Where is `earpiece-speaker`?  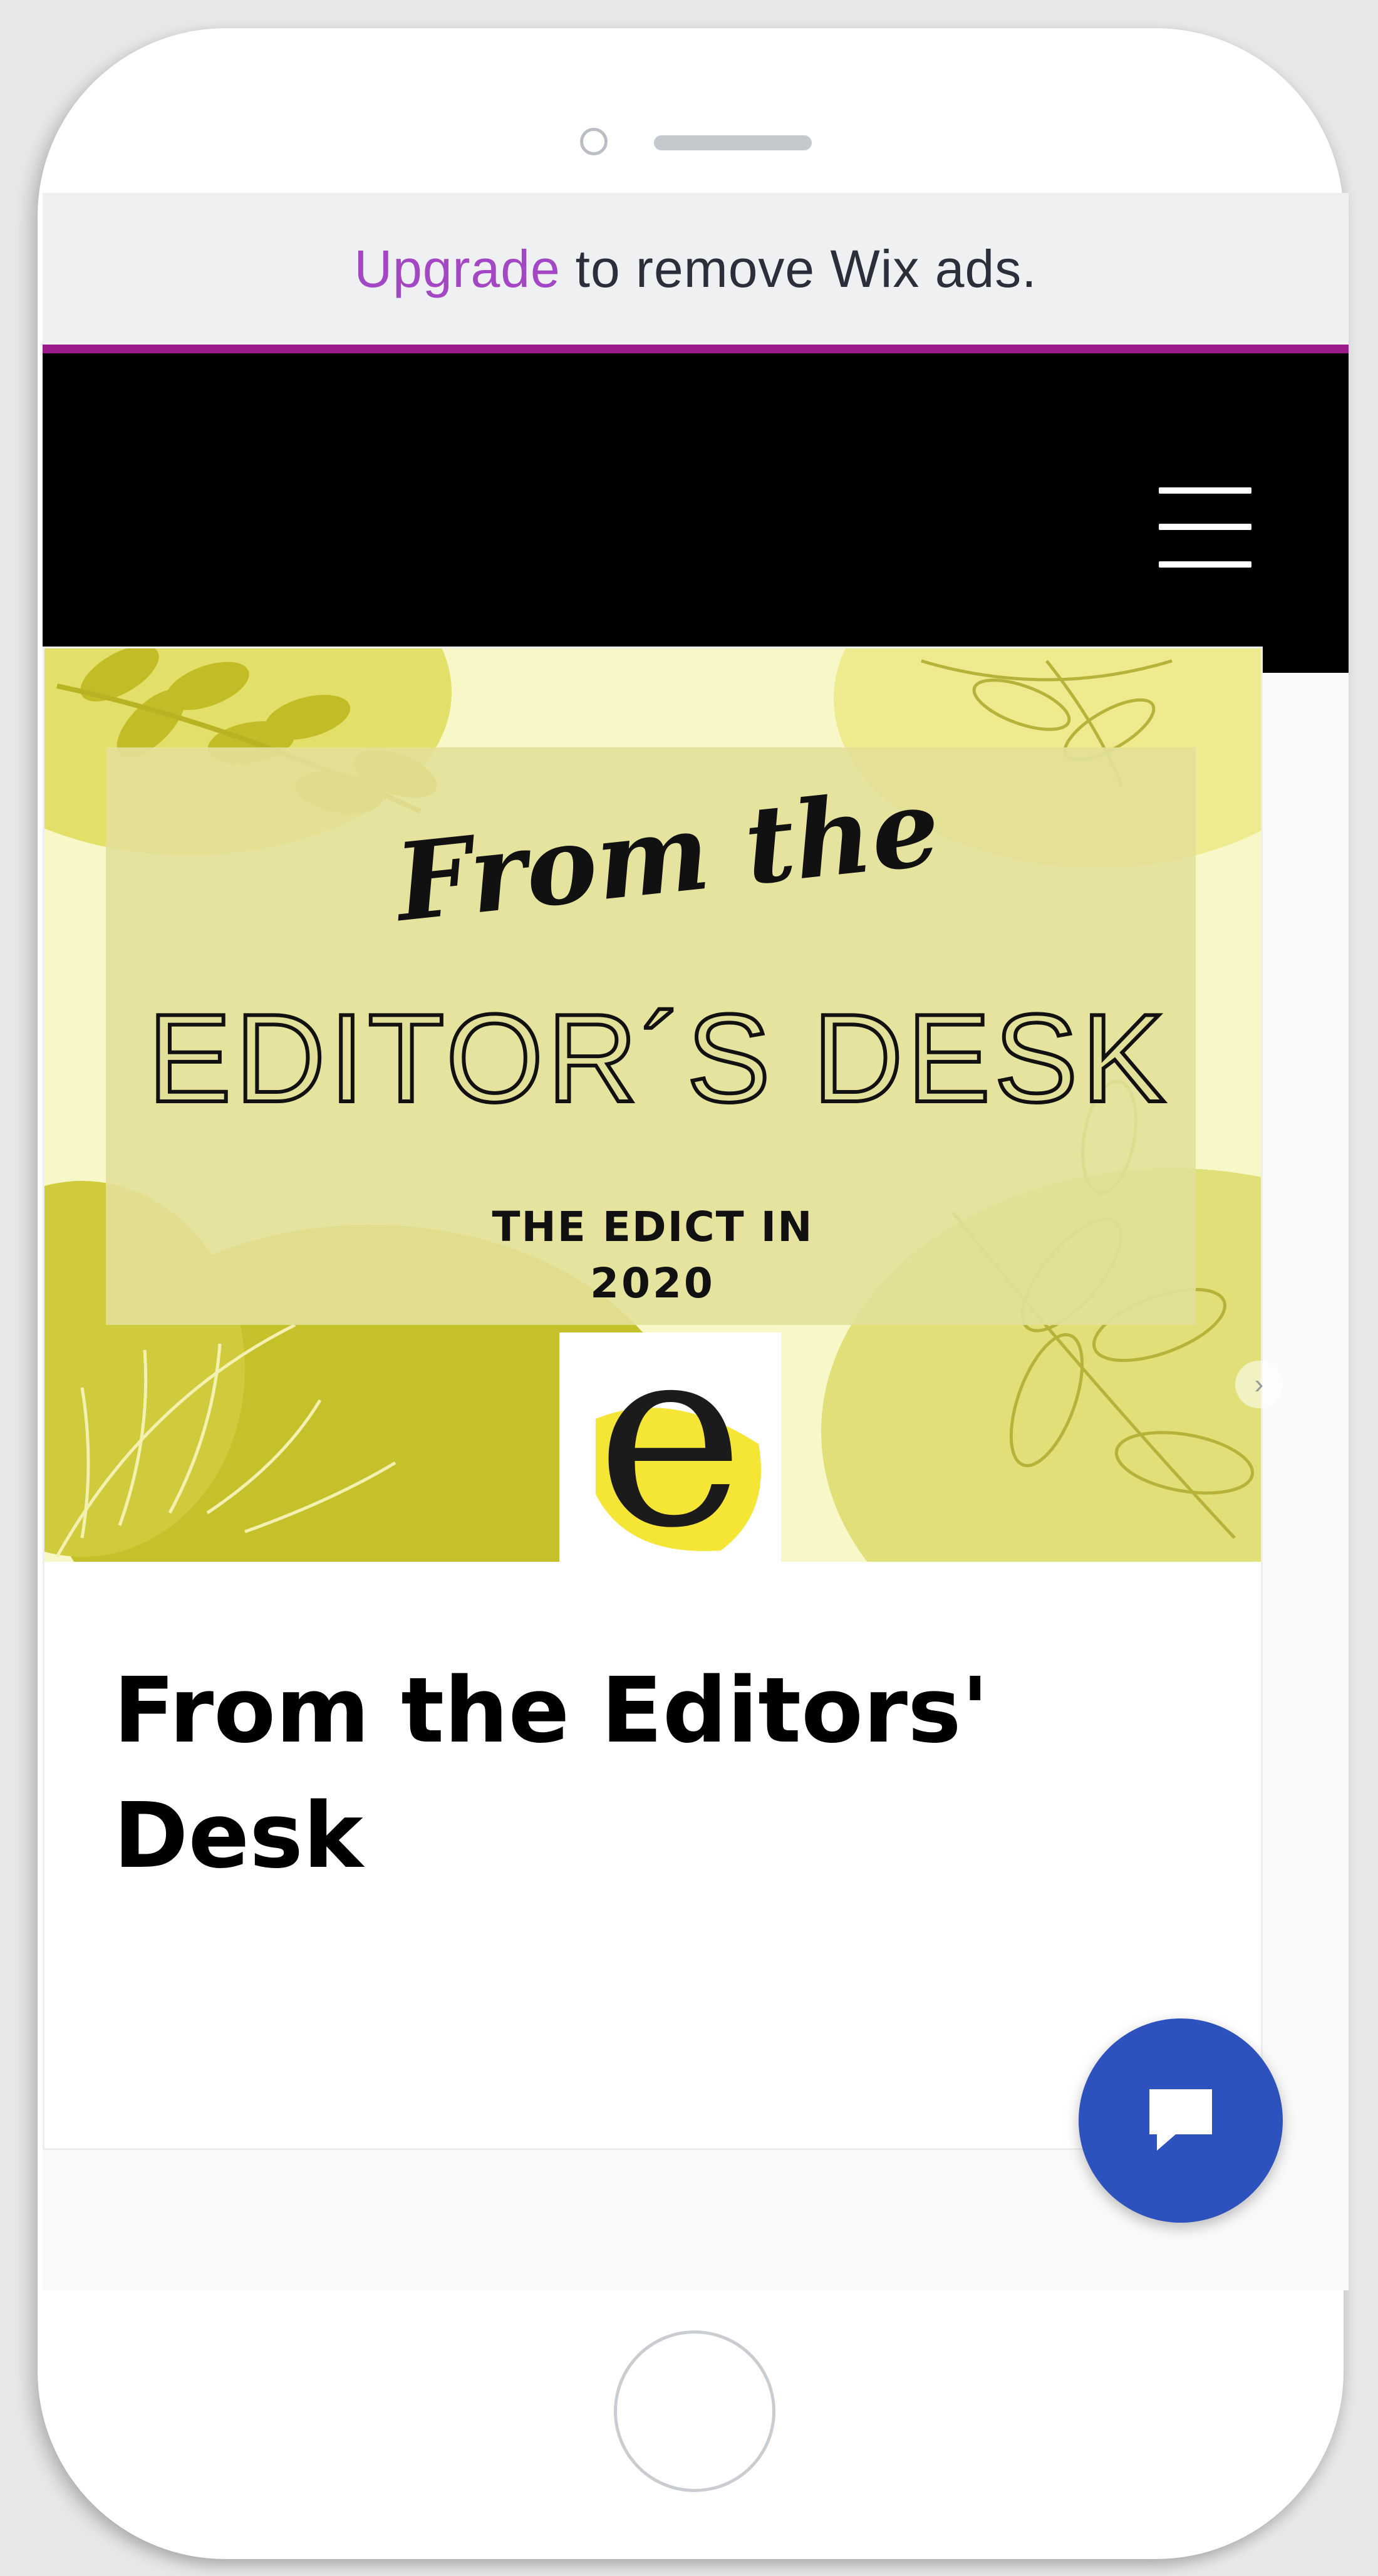
earpiece-speaker is located at coordinates (733, 142).